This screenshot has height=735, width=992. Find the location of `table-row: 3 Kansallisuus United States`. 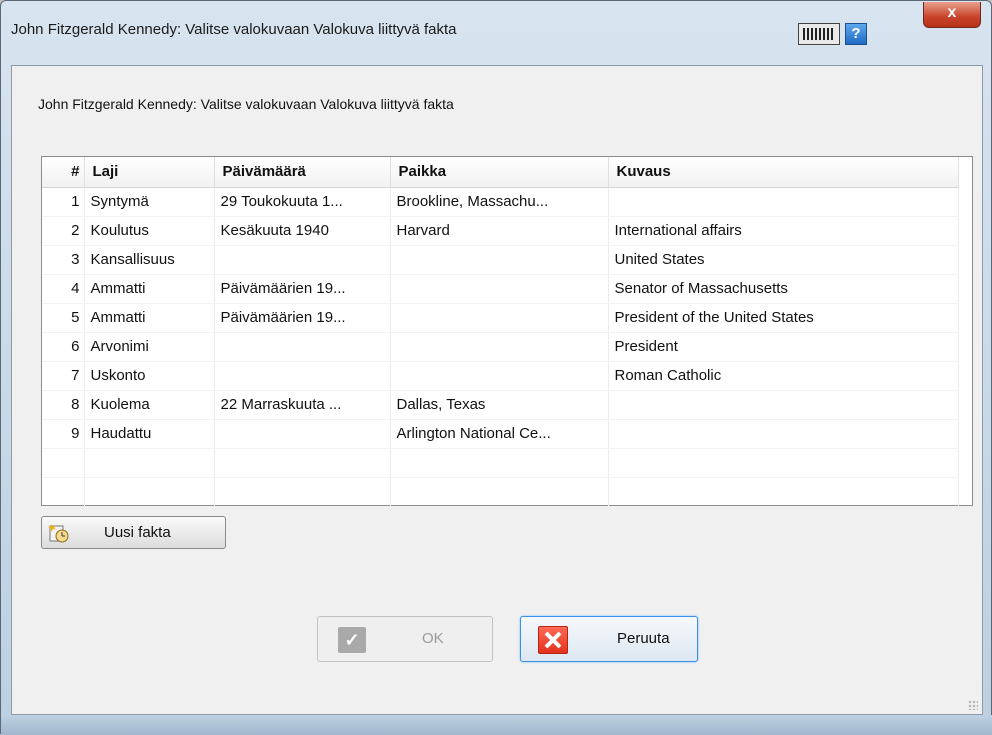

table-row: 3 Kansallisuus United States is located at coordinates (500, 260).